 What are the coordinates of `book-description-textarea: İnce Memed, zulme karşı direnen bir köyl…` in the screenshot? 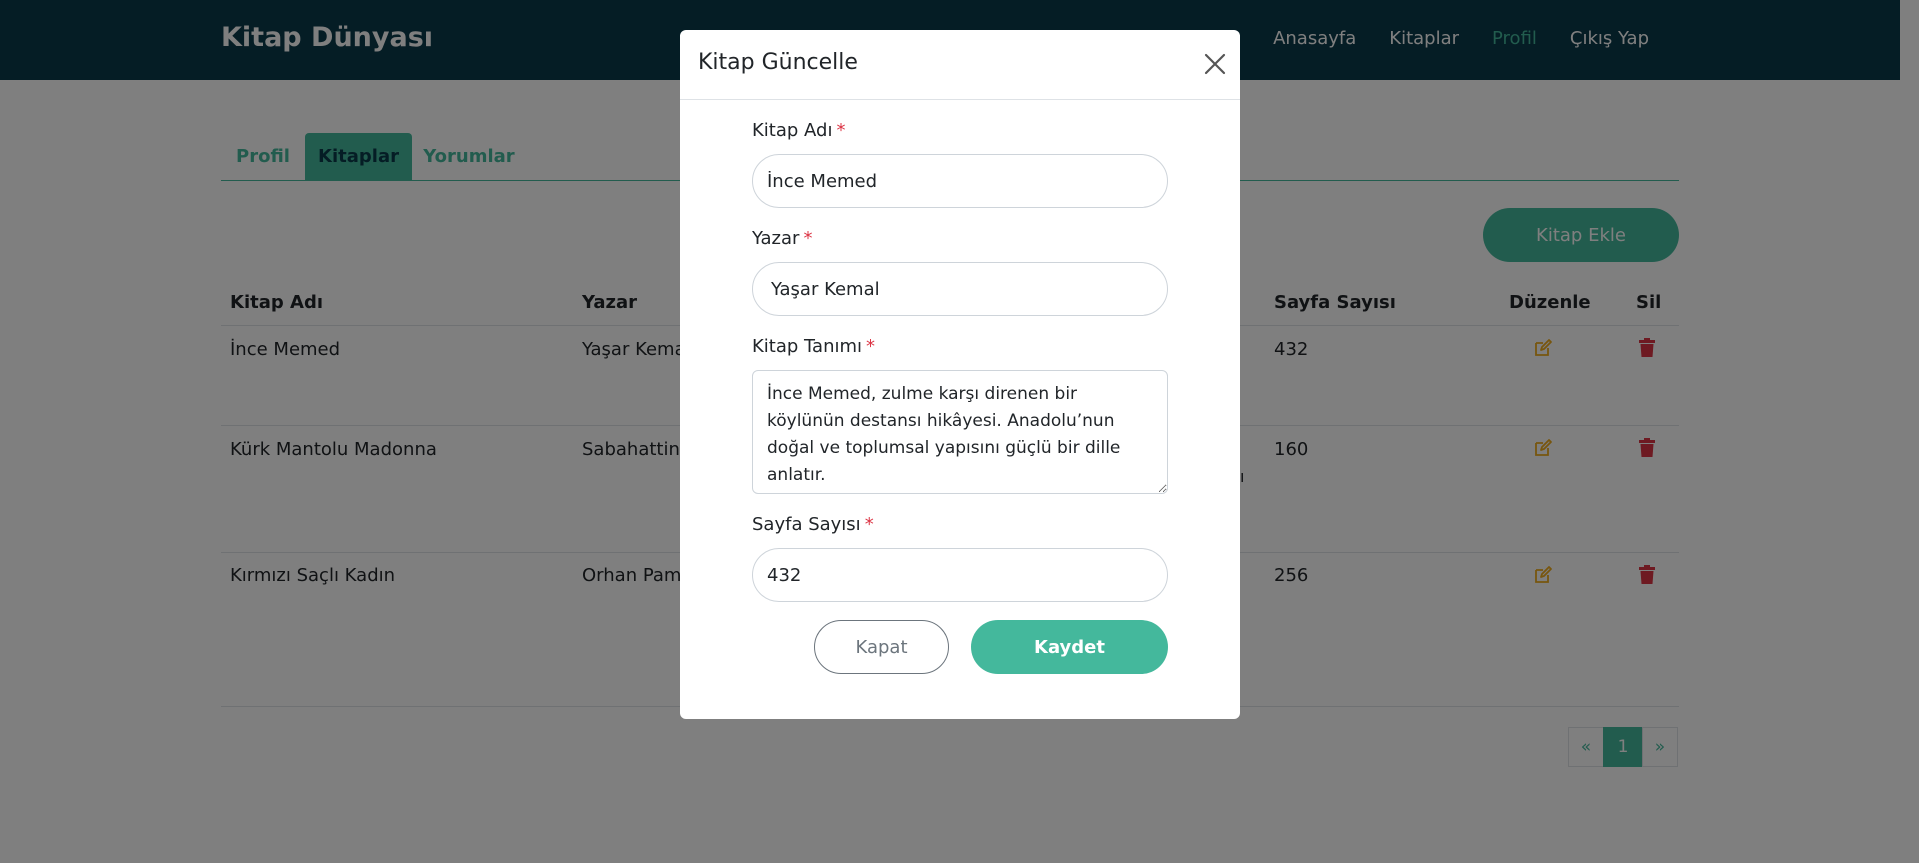 It's located at (960, 432).